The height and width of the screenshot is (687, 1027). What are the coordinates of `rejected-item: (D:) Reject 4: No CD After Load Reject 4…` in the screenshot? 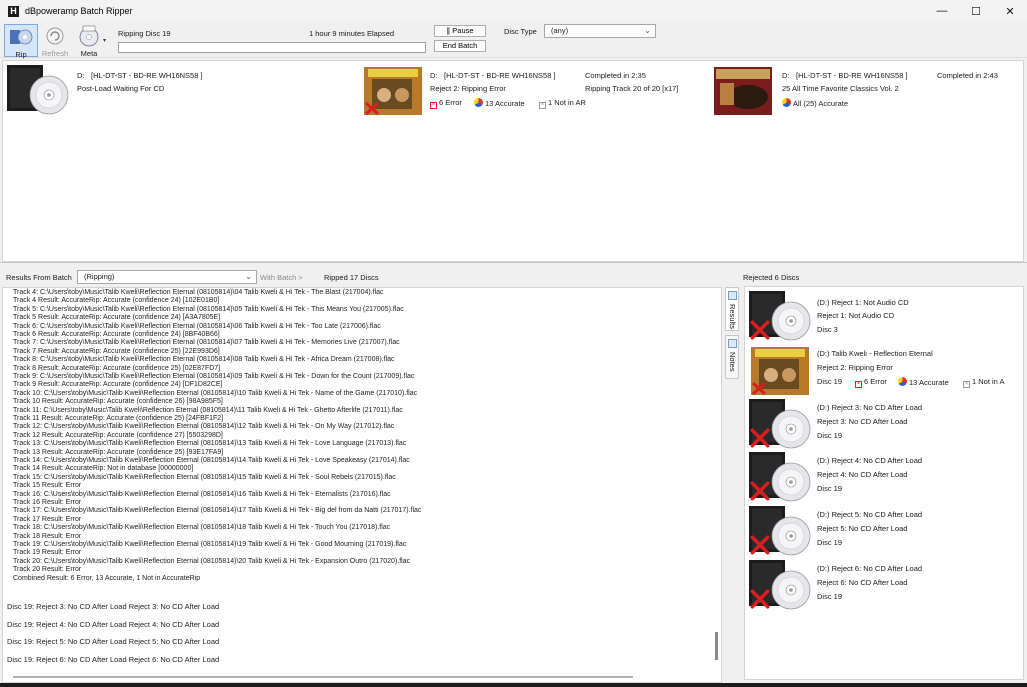 It's located at (884, 477).